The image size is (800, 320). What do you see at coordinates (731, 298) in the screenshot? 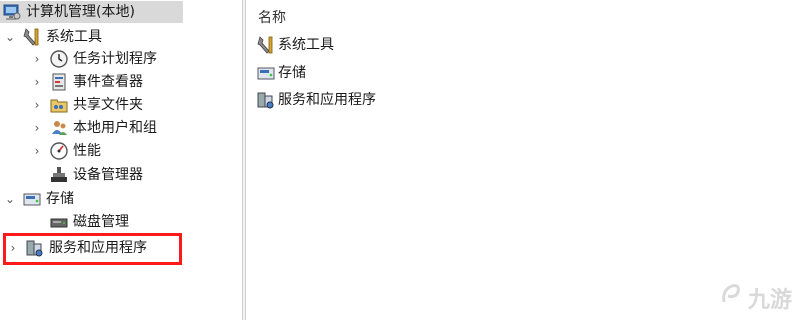
I see `watermark-logo-icon` at bounding box center [731, 298].